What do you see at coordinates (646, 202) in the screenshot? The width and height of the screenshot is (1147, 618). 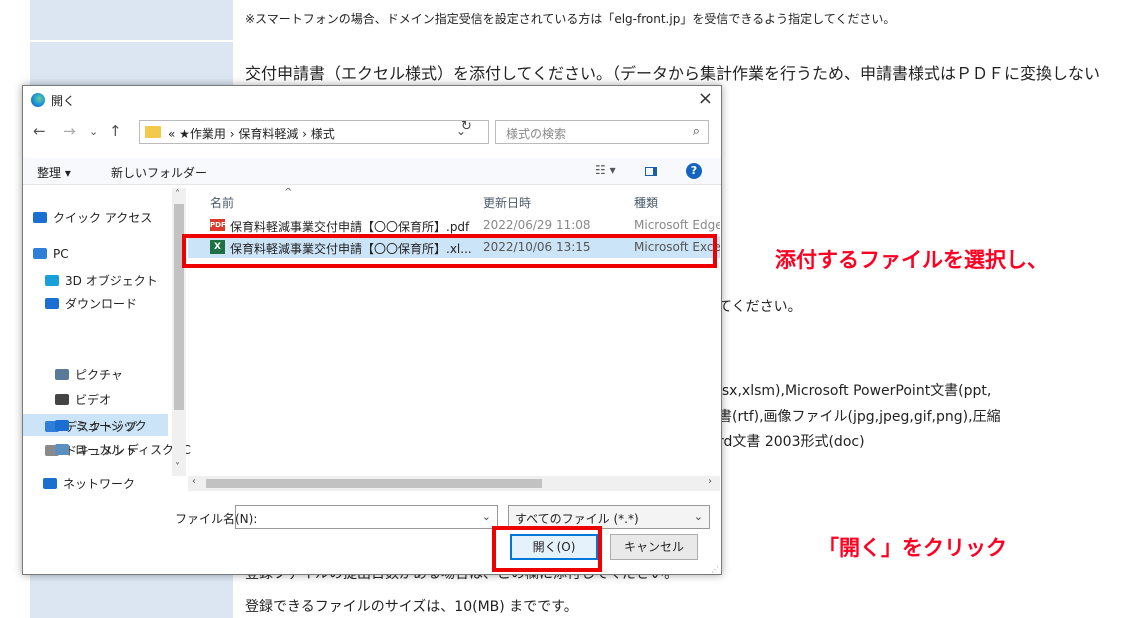 I see `column-header-type: 種類` at bounding box center [646, 202].